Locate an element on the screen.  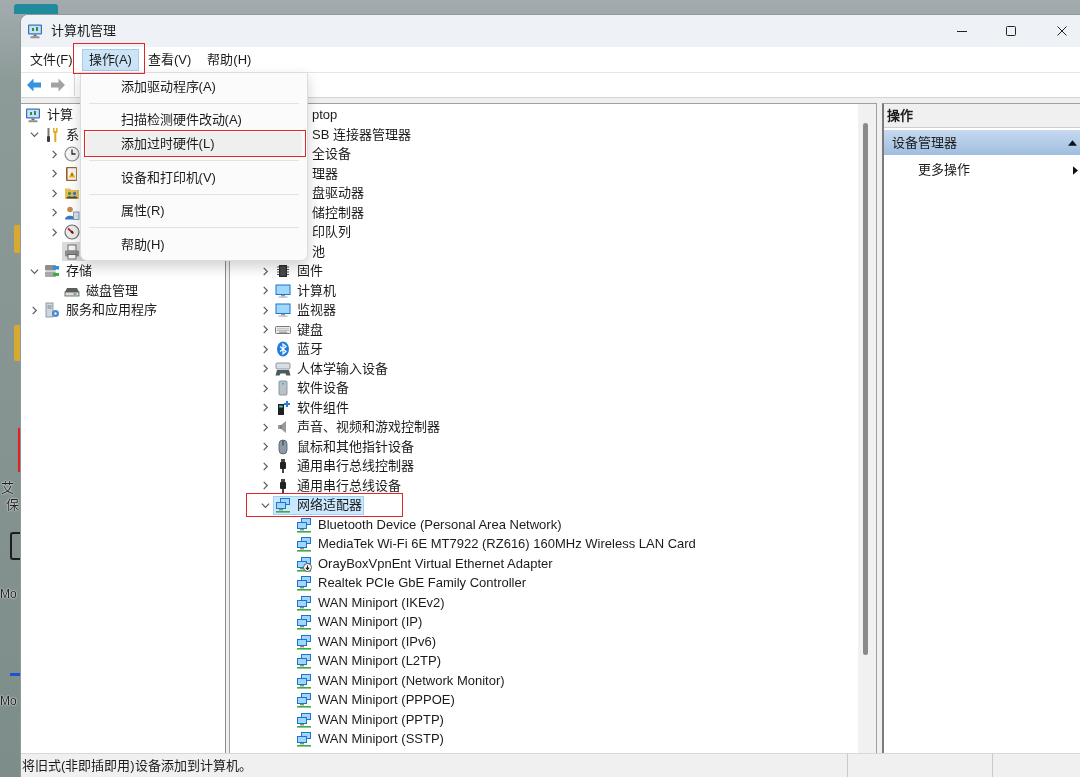
tree-item: 人体学输入设备 is located at coordinates (331, 369).